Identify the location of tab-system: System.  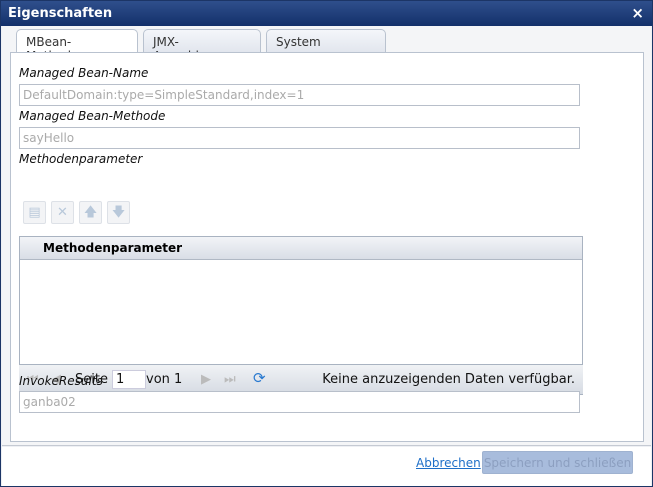
(326, 40).